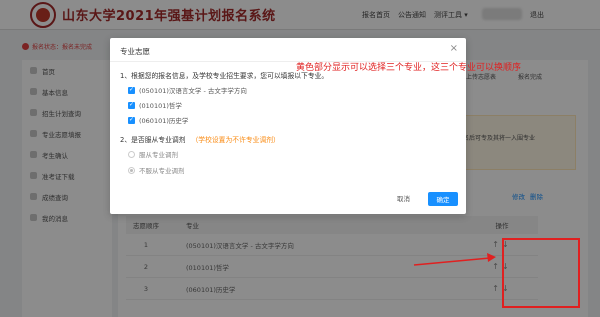 This screenshot has height=317, width=600. What do you see at coordinates (454, 259) in the screenshot?
I see `annotation-arrow-icon` at bounding box center [454, 259].